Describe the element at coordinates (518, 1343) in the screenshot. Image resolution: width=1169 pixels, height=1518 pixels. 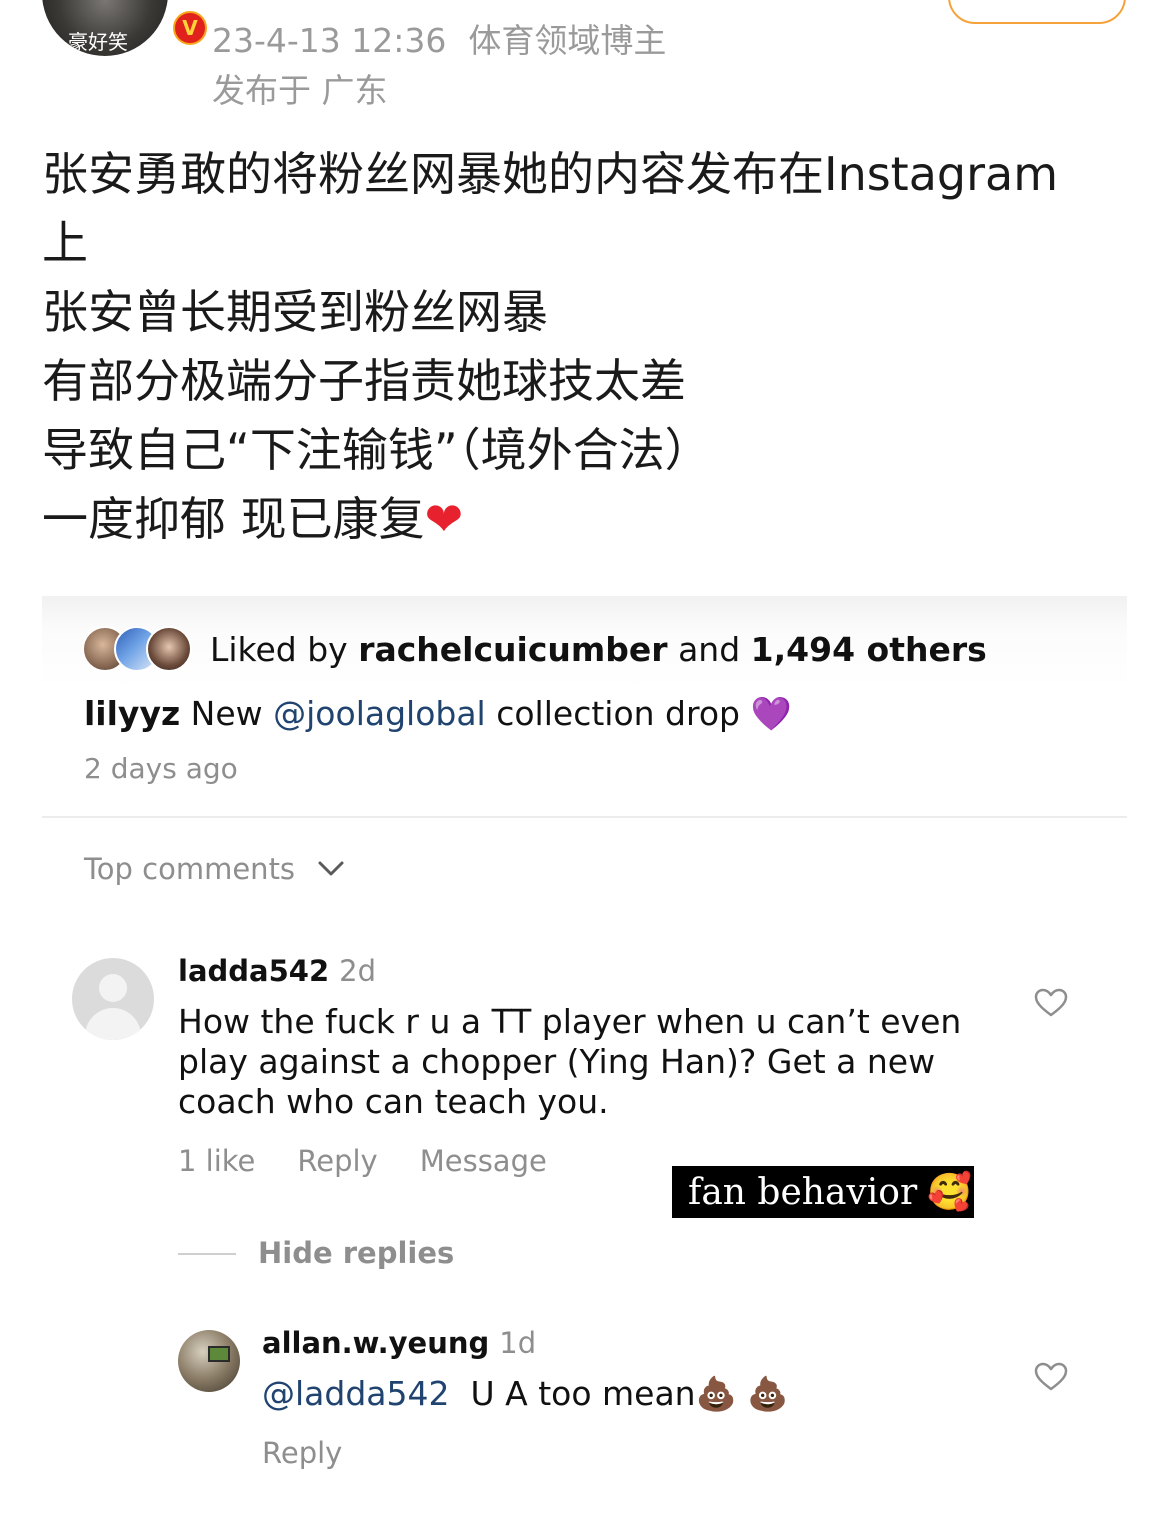
I see `reply-time: 1d` at that location.